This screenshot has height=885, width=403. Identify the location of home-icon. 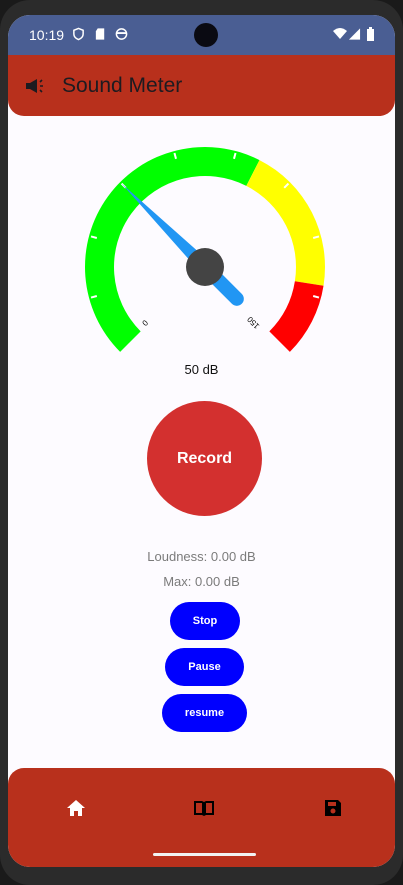
(76, 808).